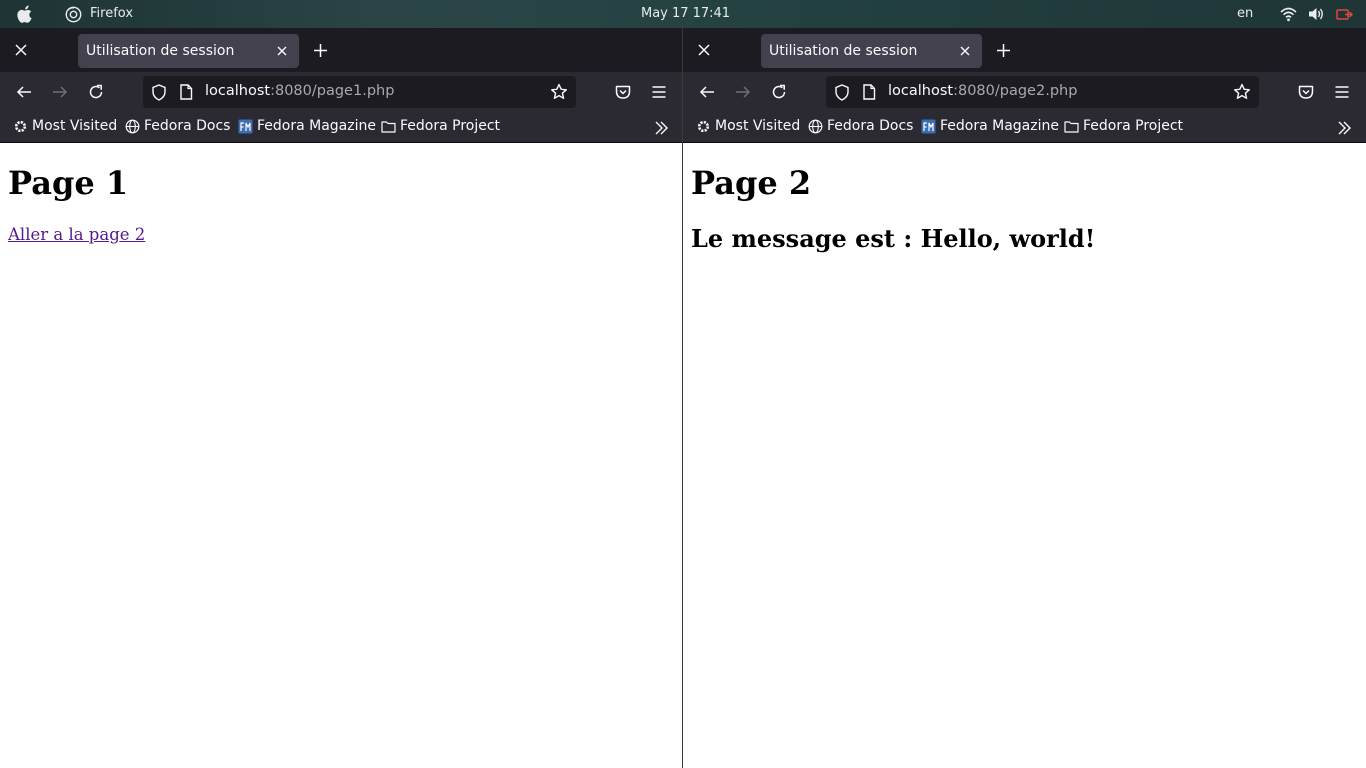 The width and height of the screenshot is (1366, 768). Describe the element at coordinates (332, 91) in the screenshot. I see `url-path: :8080/page1.php` at that location.